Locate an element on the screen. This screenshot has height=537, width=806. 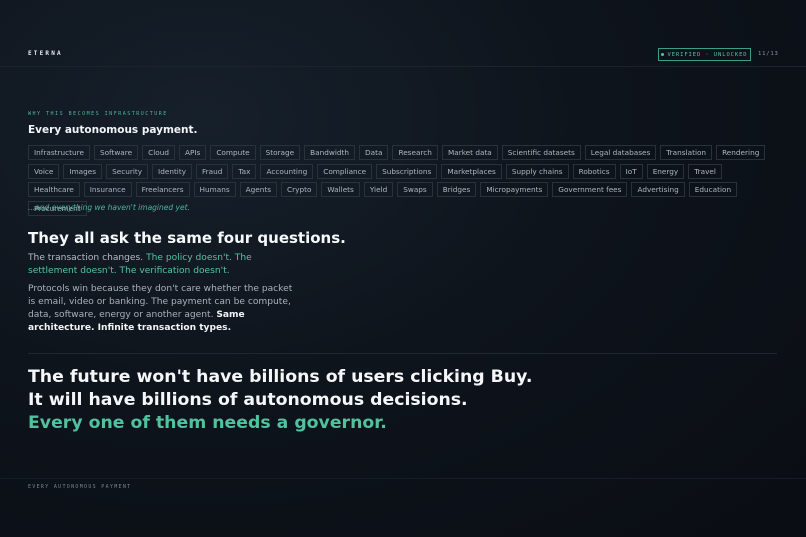
tag-chip: Compliance is located at coordinates (345, 171).